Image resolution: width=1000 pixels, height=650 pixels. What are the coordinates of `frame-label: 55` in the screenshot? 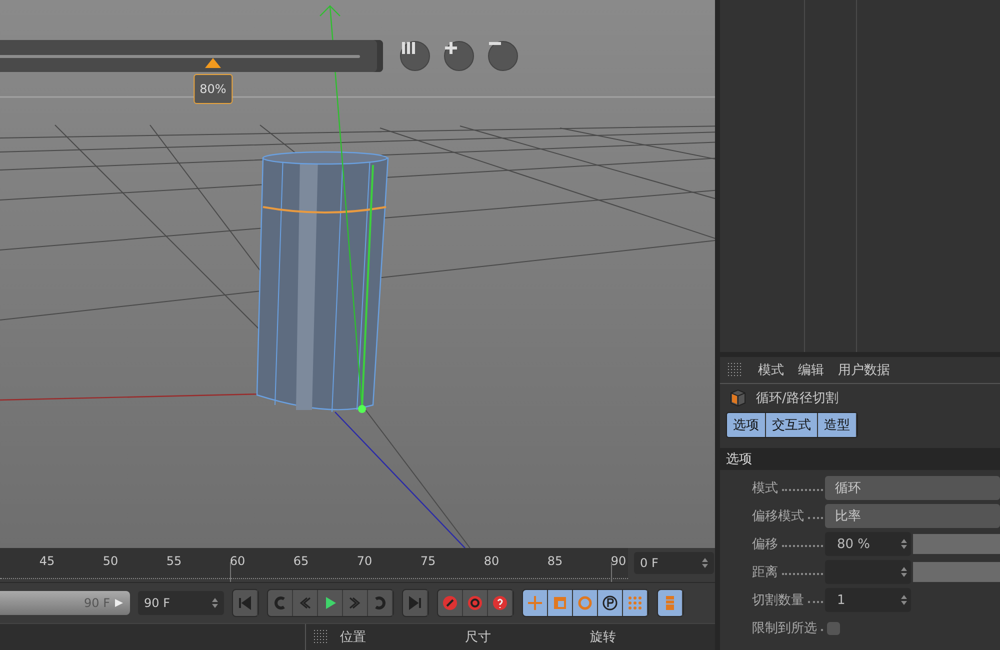 It's located at (174, 561).